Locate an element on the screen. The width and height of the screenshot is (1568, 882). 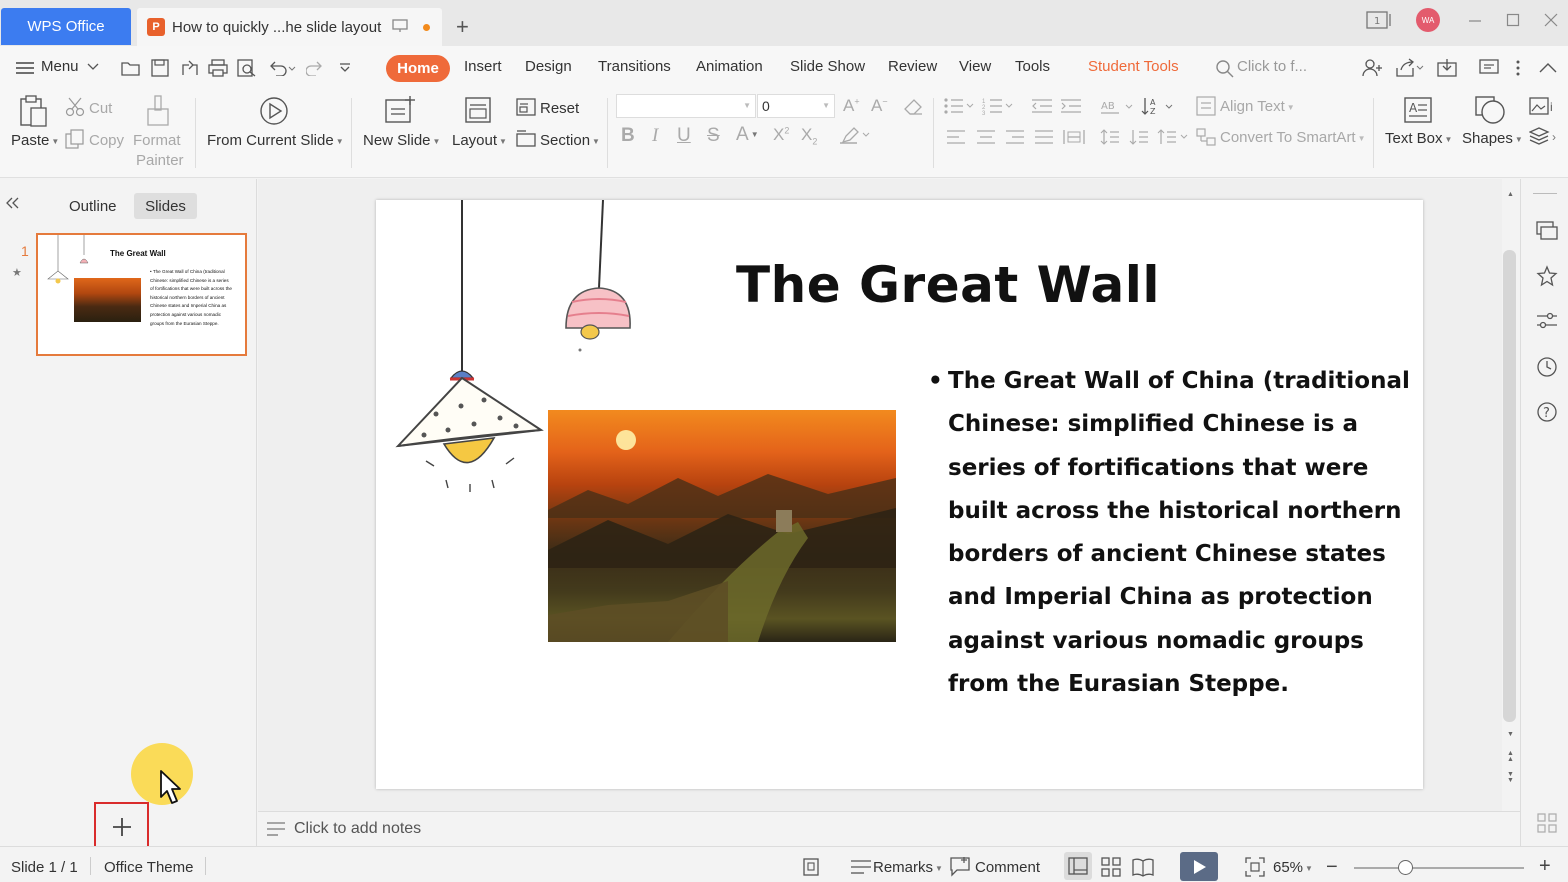
text-direction-icon: AB is located at coordinates (1117, 107).